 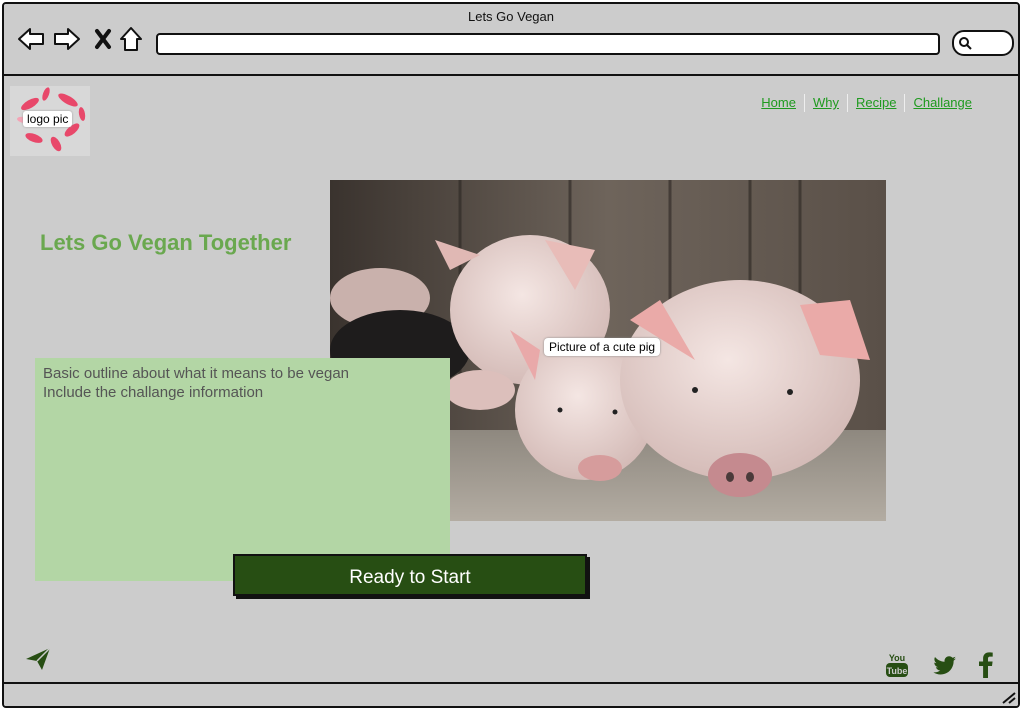 What do you see at coordinates (31, 39) in the screenshot?
I see `back-arrow-icon` at bounding box center [31, 39].